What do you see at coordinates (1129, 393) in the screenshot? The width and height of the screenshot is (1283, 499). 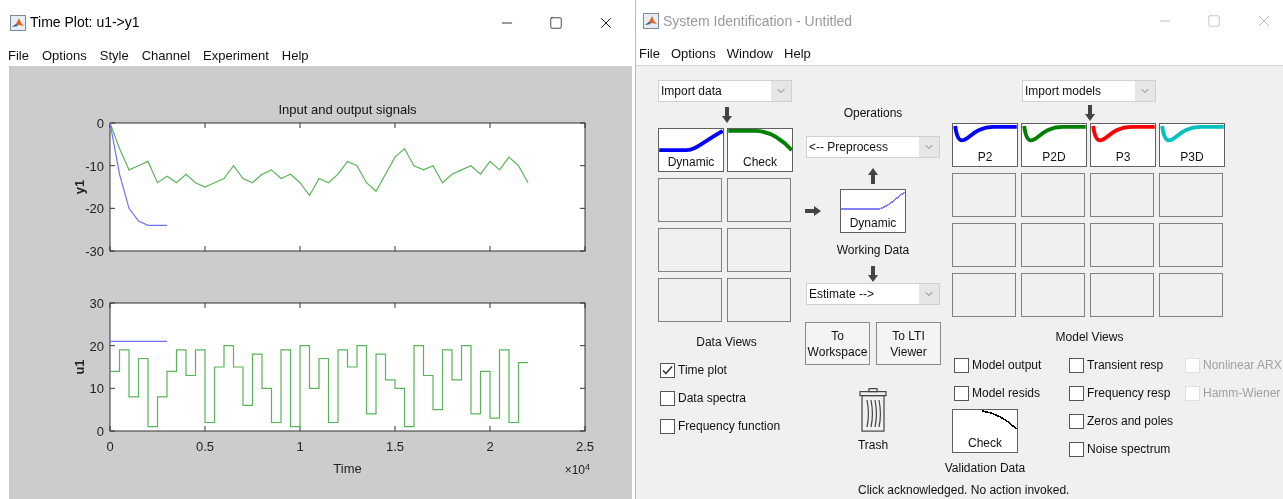 I see `checkbox-label: Frequency resp` at bounding box center [1129, 393].